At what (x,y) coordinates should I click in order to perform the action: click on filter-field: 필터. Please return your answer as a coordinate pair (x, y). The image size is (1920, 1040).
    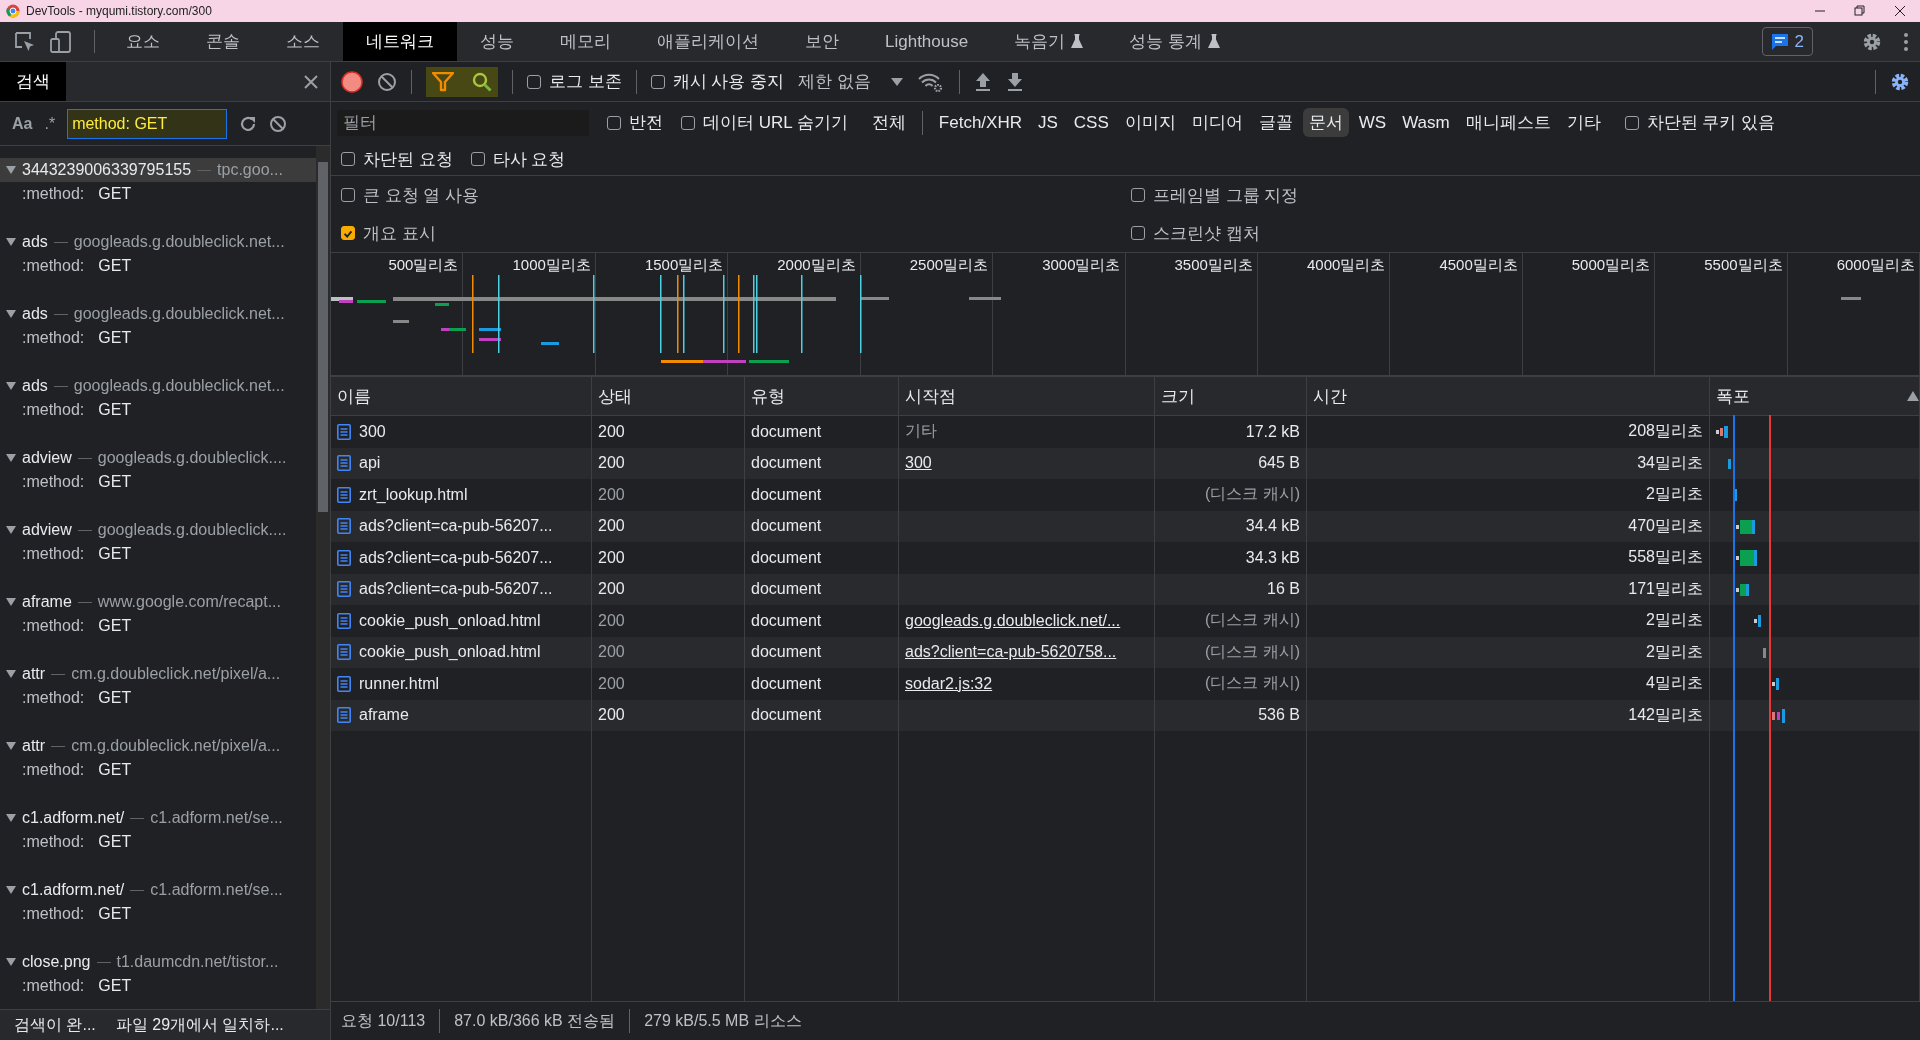
    Looking at the image, I should click on (463, 122).